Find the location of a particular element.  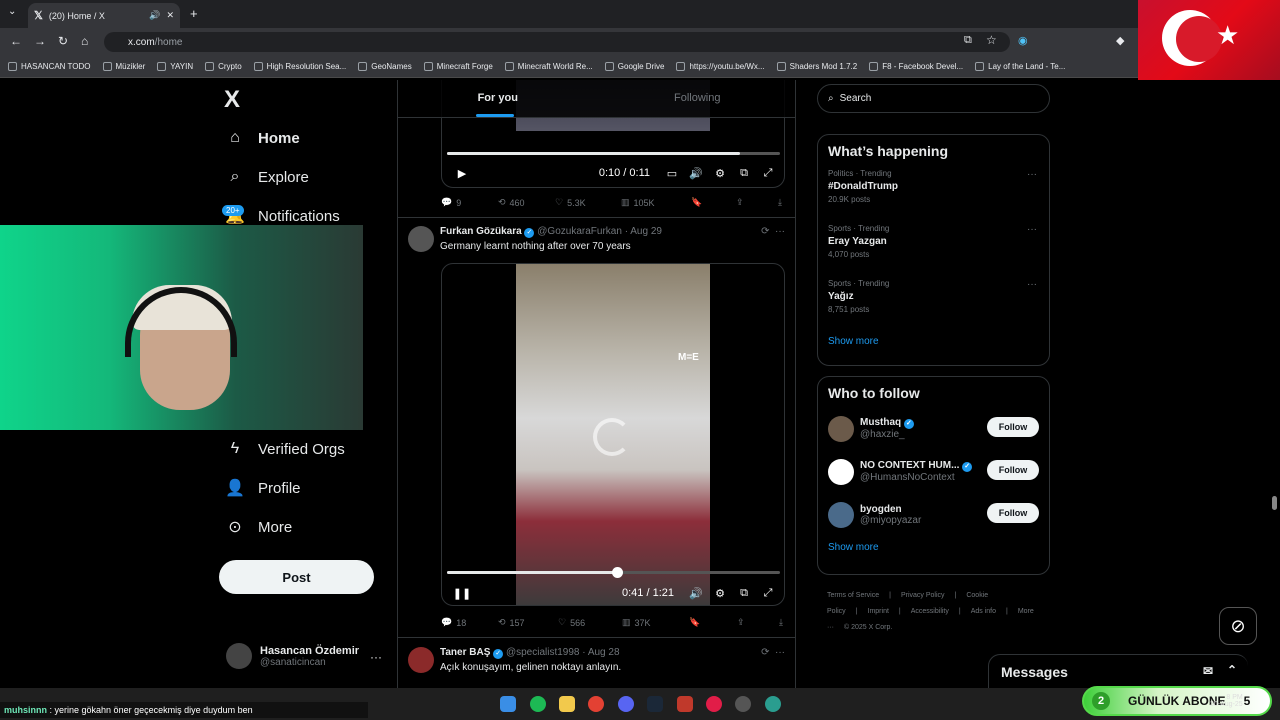

account-switcher: Hasancan Özdemir @sanaticincan is located at coordinates (292, 656).